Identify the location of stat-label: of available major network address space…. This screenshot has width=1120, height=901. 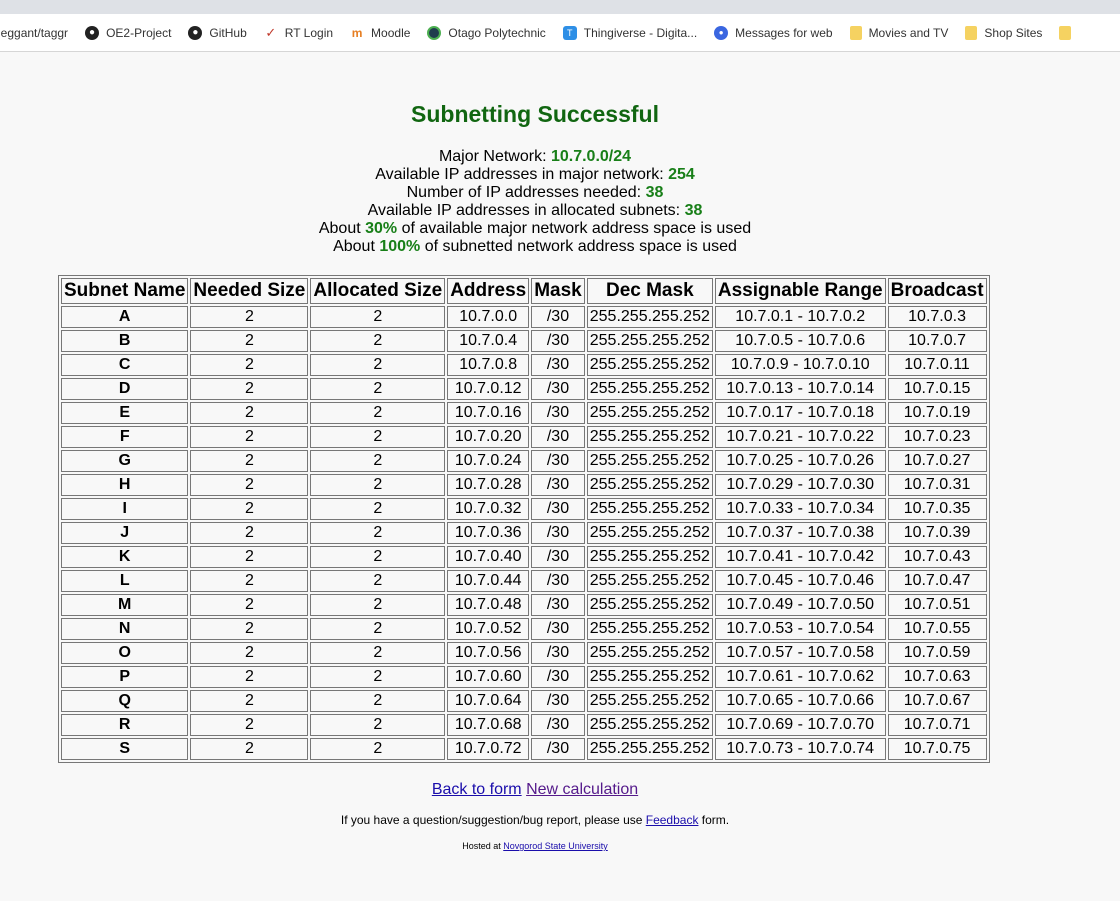
(574, 228).